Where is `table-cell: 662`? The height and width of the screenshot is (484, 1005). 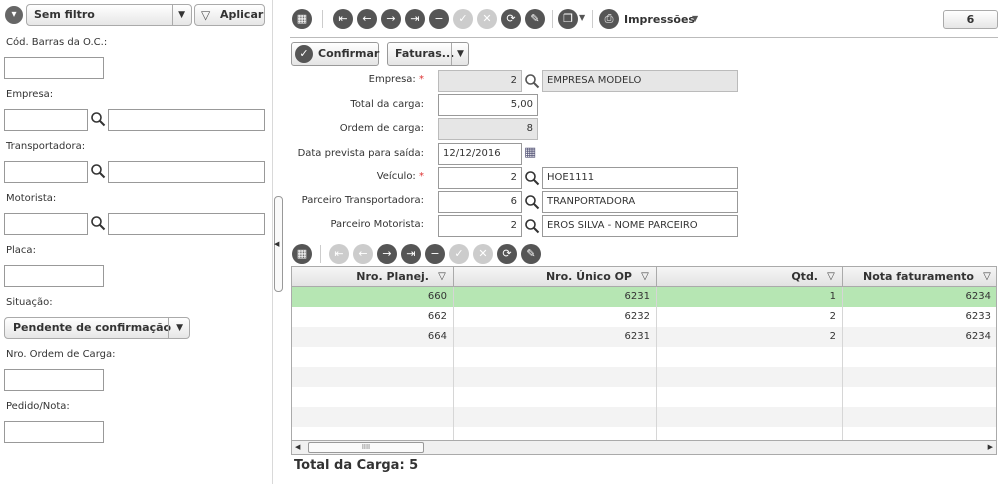
table-cell: 662 is located at coordinates (373, 317).